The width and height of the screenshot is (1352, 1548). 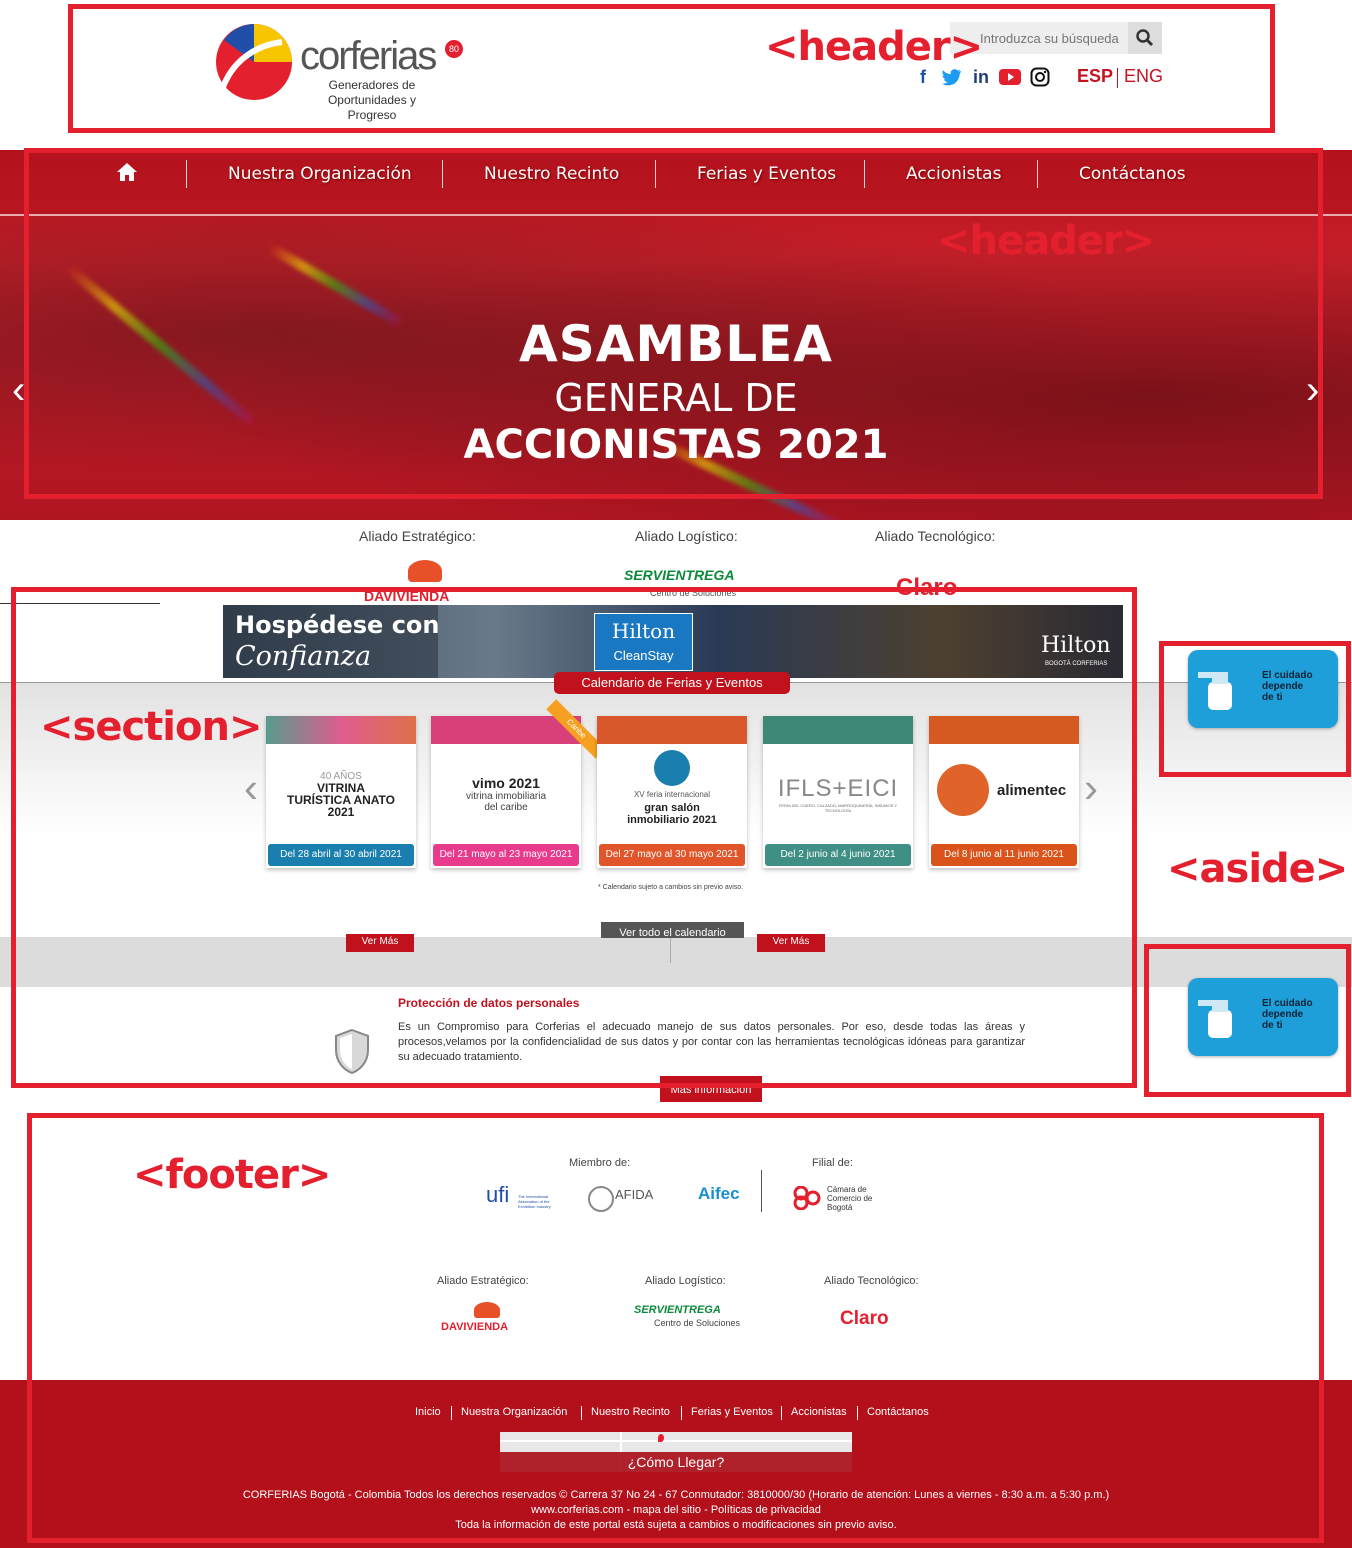 I want to click on event-card: alimentec Del 8 junio al 11 junio 2021, so click(x=1004, y=792).